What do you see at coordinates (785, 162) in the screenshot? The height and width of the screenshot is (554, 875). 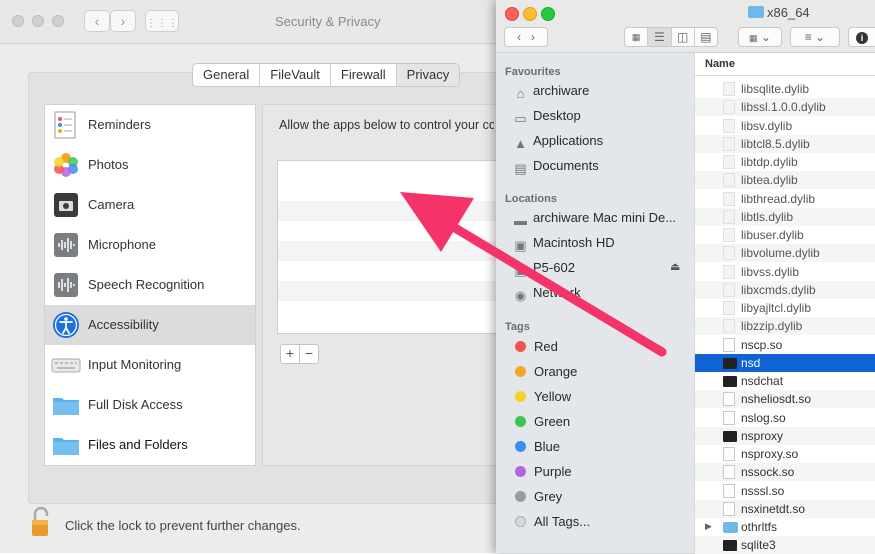 I see `file-row: libtdp.dylib` at bounding box center [785, 162].